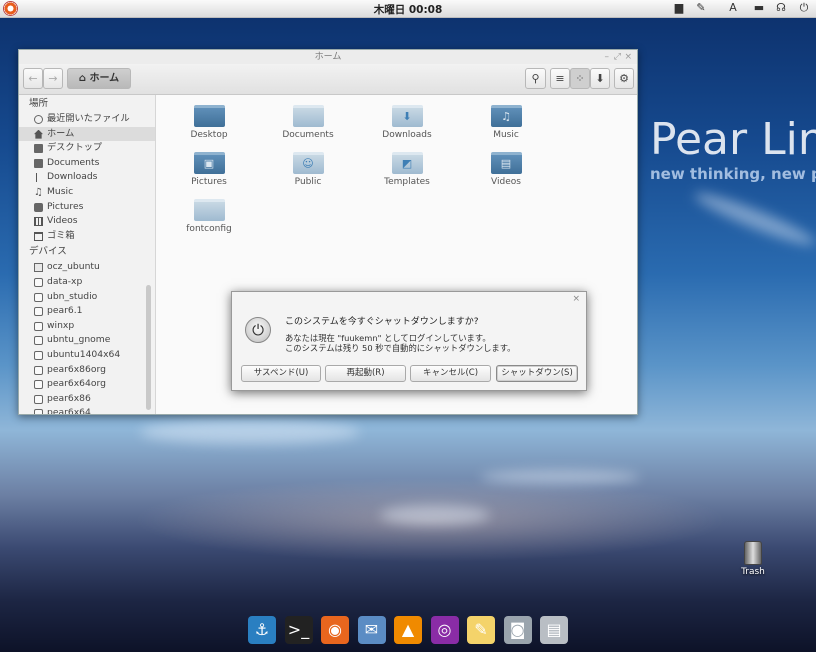 Image resolution: width=816 pixels, height=652 pixels. I want to click on folder-item: ▣ Pictures, so click(209, 169).